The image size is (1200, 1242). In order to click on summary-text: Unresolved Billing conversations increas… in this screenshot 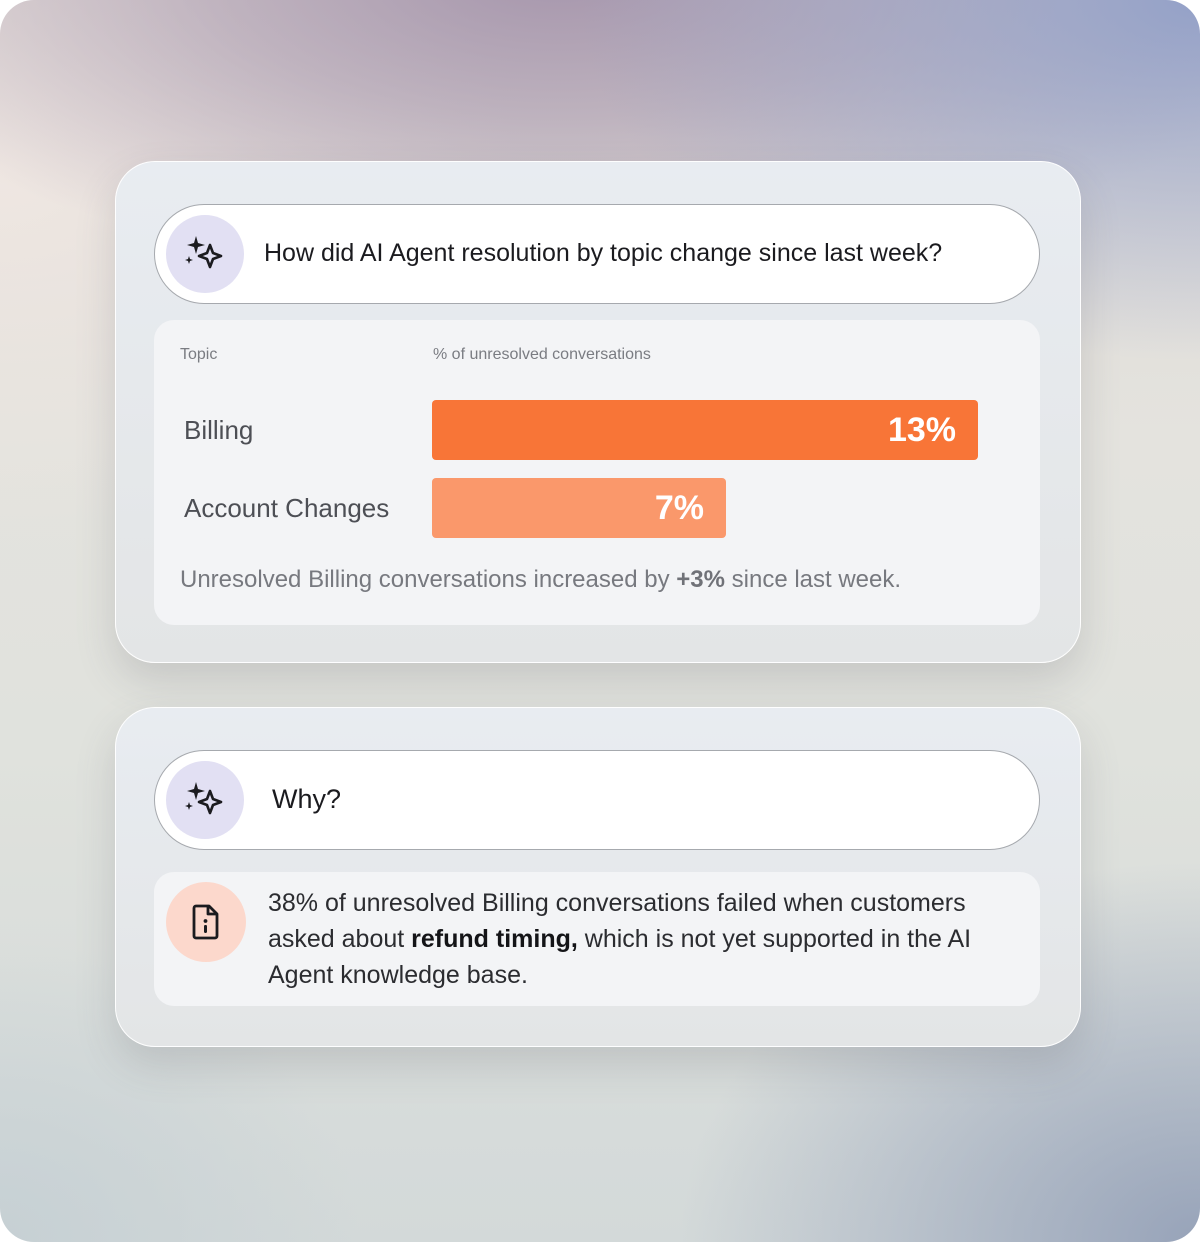, I will do `click(540, 580)`.